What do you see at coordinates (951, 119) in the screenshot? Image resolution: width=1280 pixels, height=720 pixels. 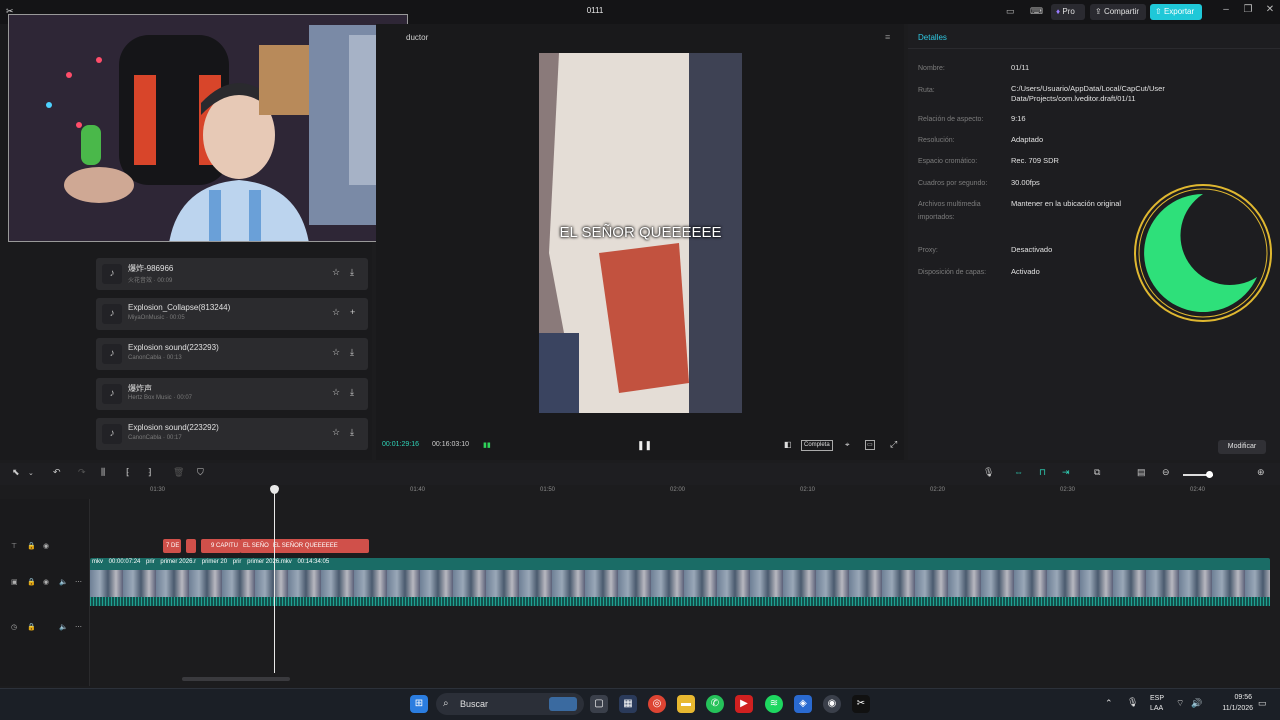 I see `label-aspect: Relación de aspecto:` at bounding box center [951, 119].